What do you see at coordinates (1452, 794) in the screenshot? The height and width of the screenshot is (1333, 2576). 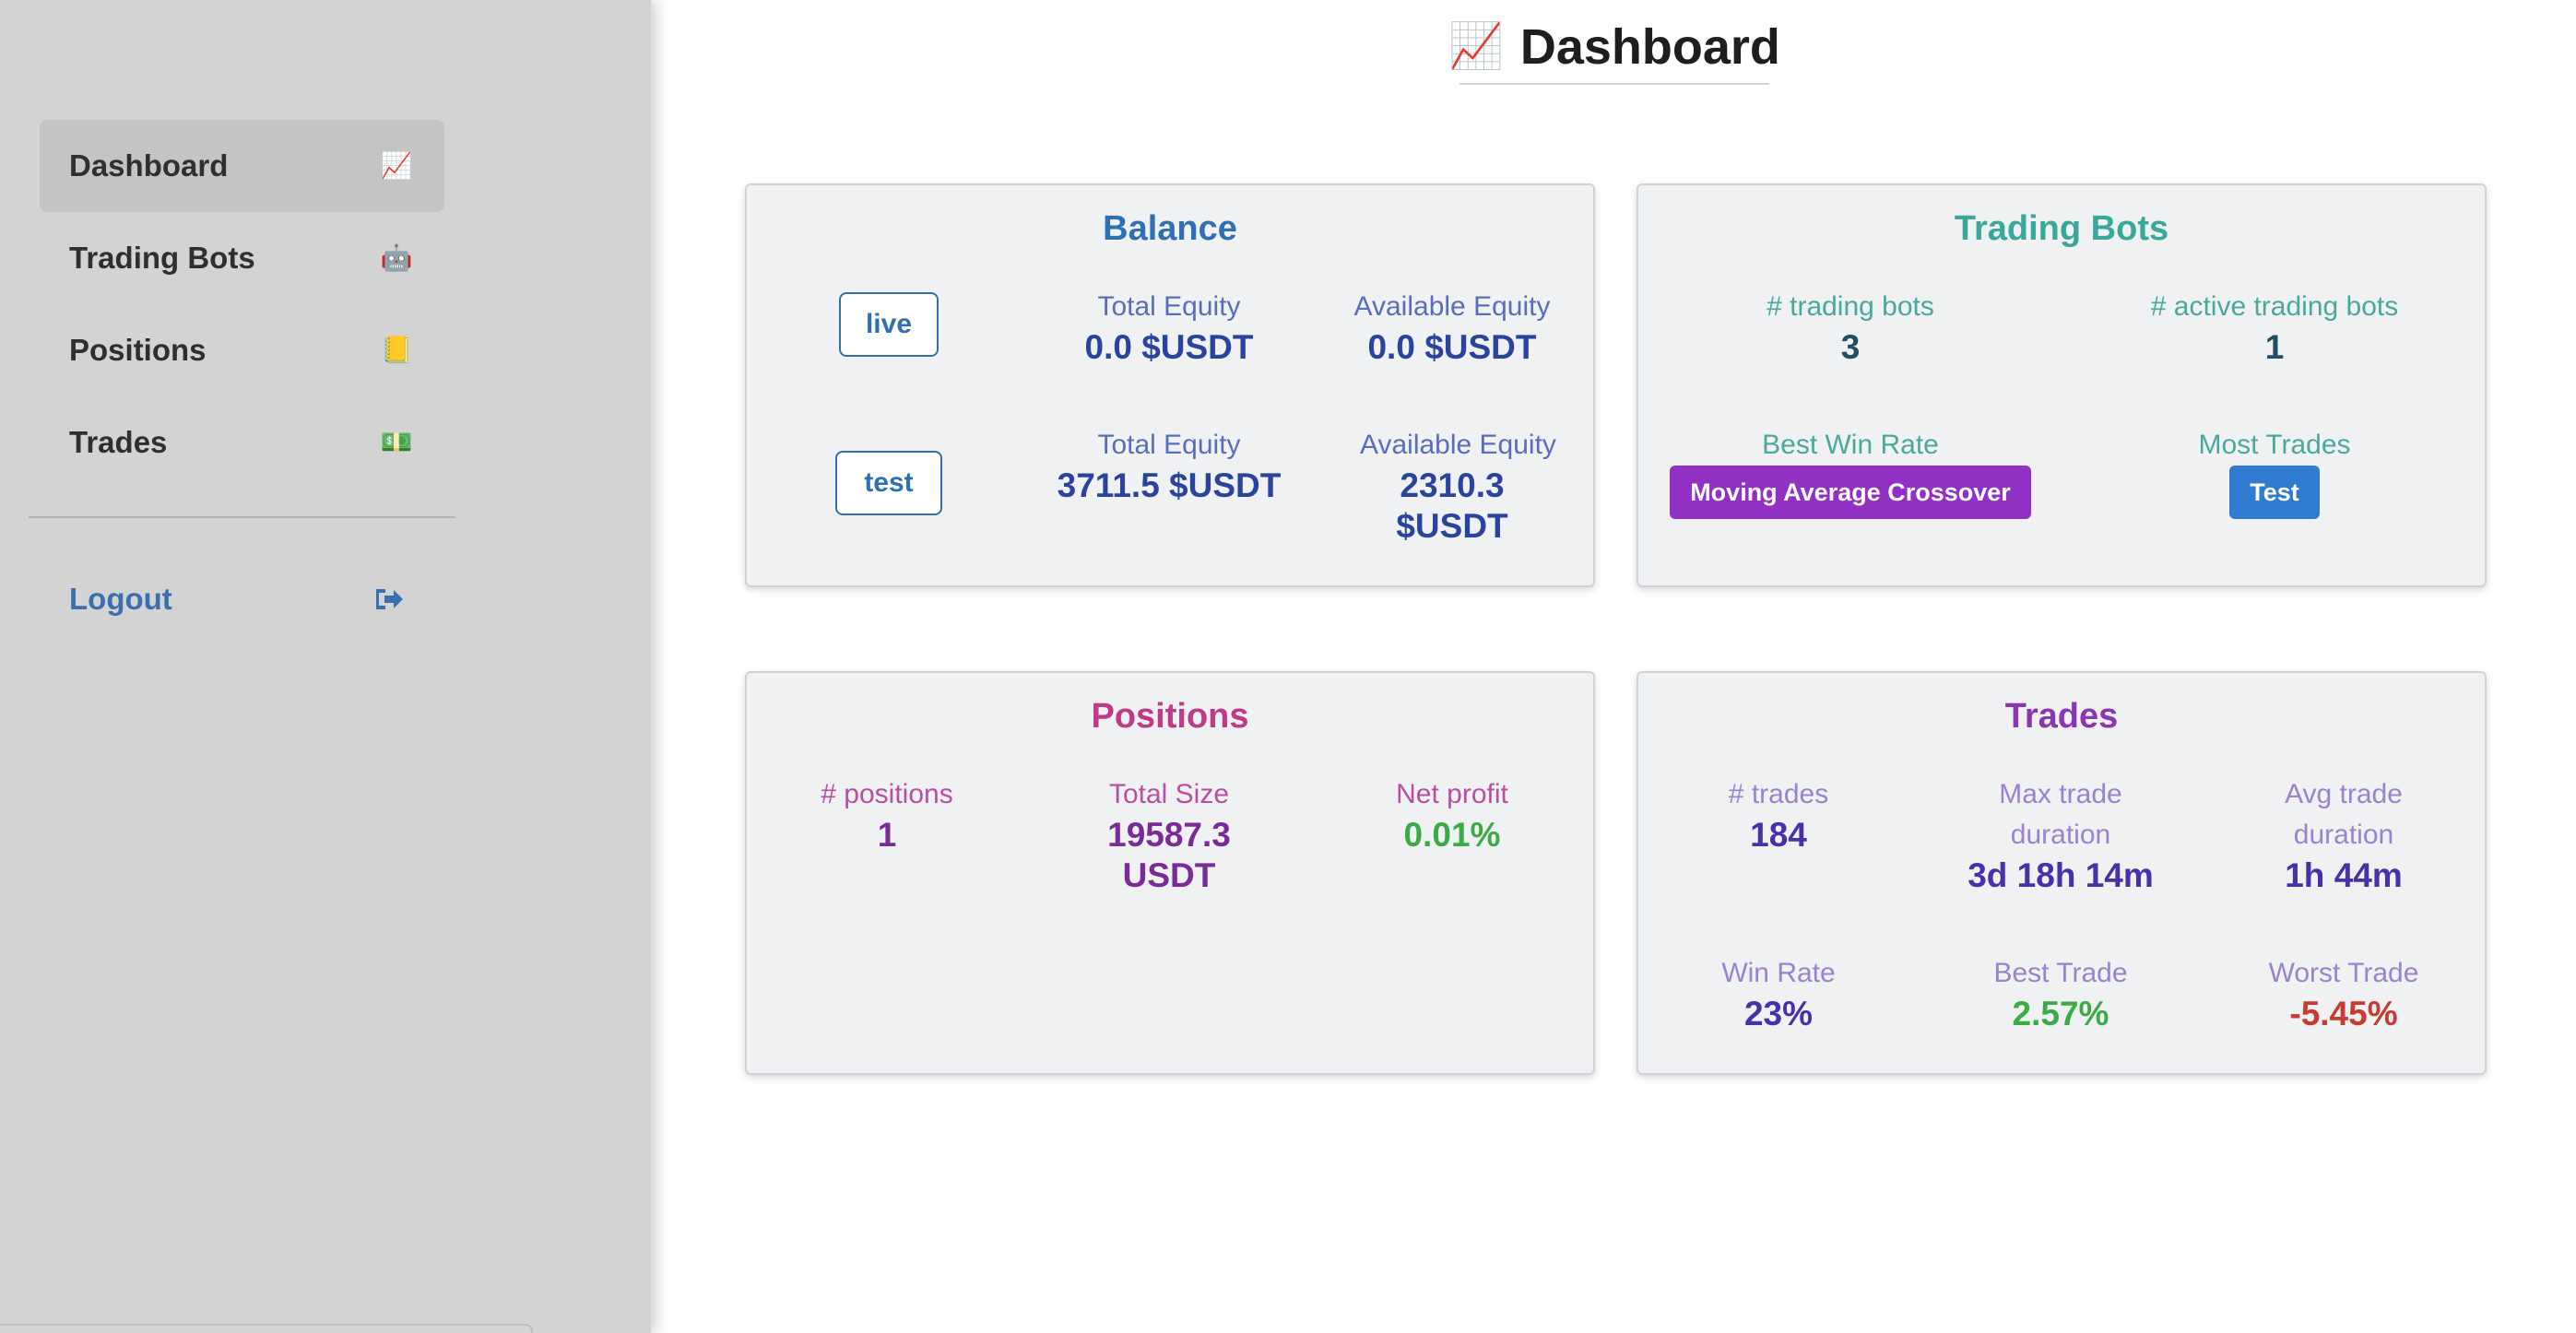 I see `stat-label: Net profit` at bounding box center [1452, 794].